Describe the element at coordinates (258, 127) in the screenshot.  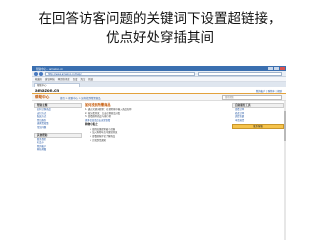
I see `contact-support-button: 联系客服` at that location.